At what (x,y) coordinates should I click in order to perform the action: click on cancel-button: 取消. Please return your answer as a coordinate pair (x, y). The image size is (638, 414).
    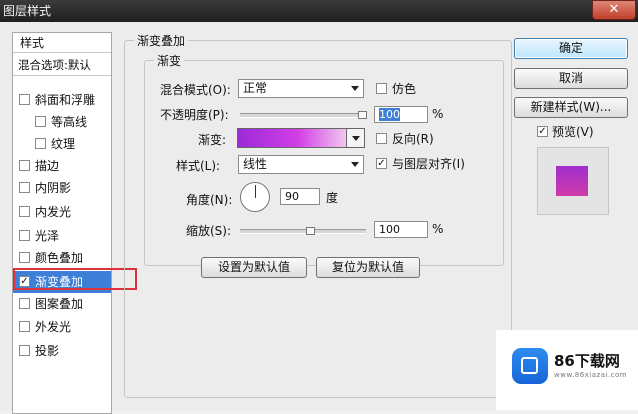
    Looking at the image, I should click on (571, 78).